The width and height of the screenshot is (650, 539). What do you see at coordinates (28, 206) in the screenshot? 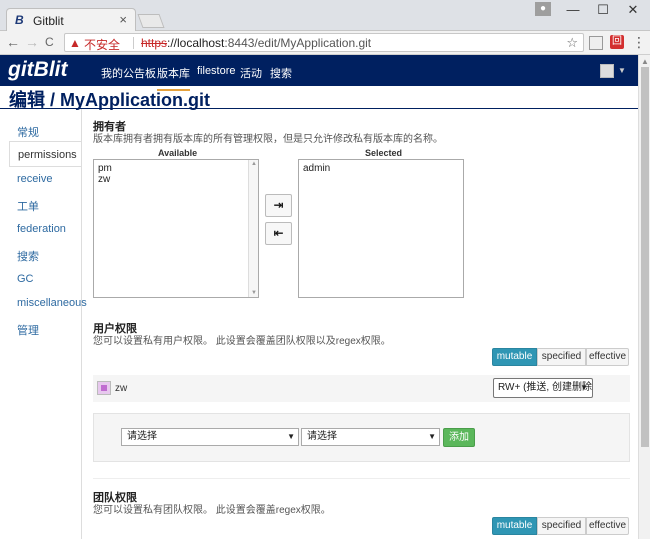
I see `sidebar-item-tickets: 工单` at bounding box center [28, 206].